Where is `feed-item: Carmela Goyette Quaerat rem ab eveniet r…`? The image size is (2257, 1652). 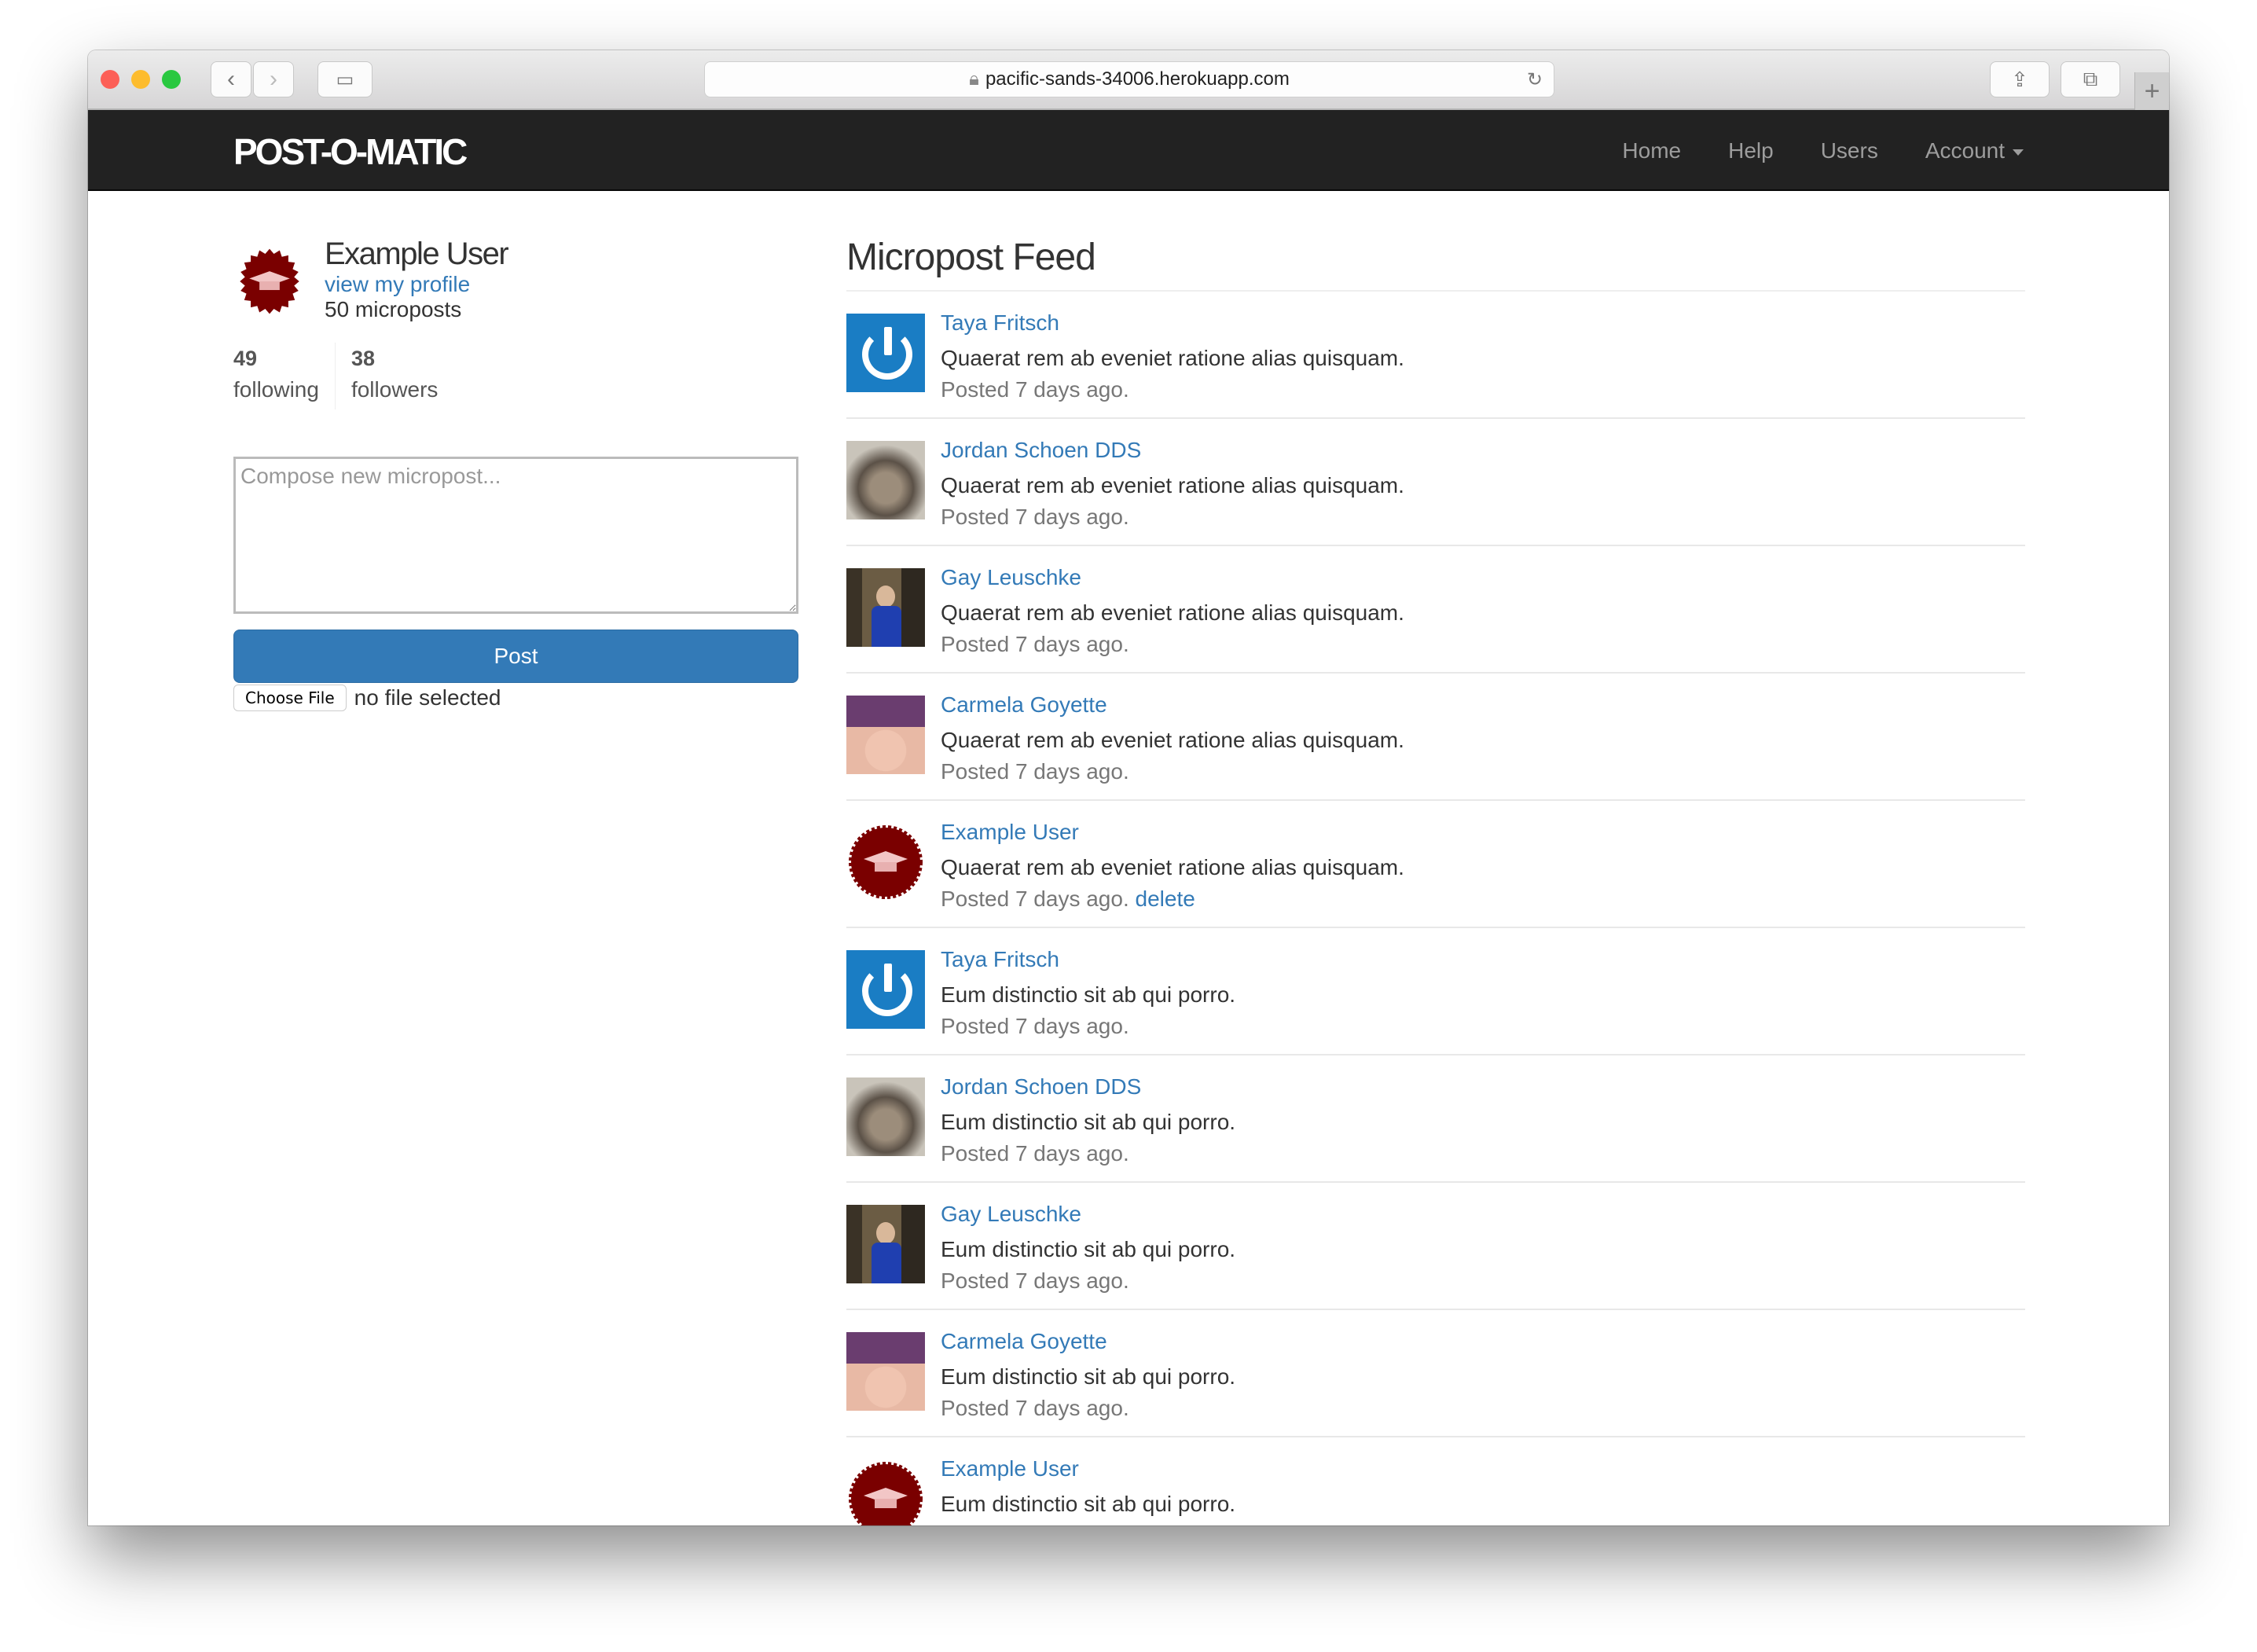
feed-item: Carmela Goyette Quaerat rem ab eveniet r… is located at coordinates (1435, 738).